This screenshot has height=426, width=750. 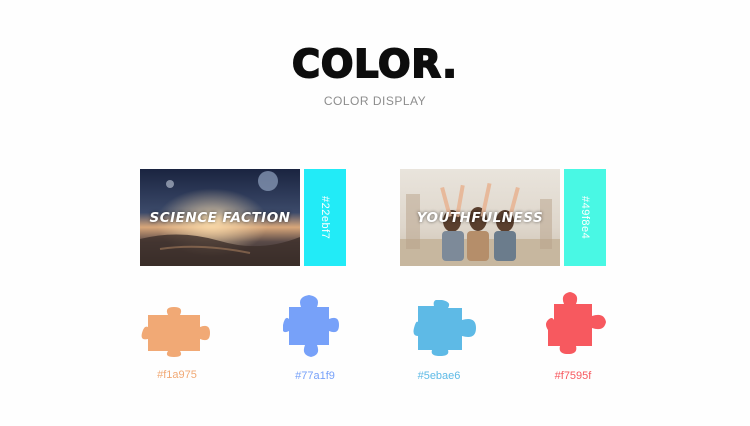 What do you see at coordinates (374, 64) in the screenshot?
I see `page-title: COLOR.` at bounding box center [374, 64].